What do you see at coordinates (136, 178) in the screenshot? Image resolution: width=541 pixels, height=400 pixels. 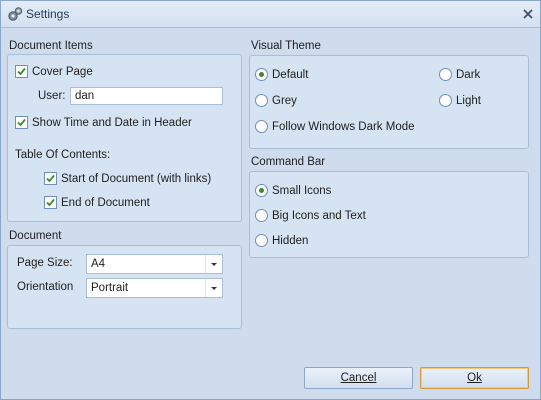 I see `start-of-document-label: Start of Document (with links)` at bounding box center [136, 178].